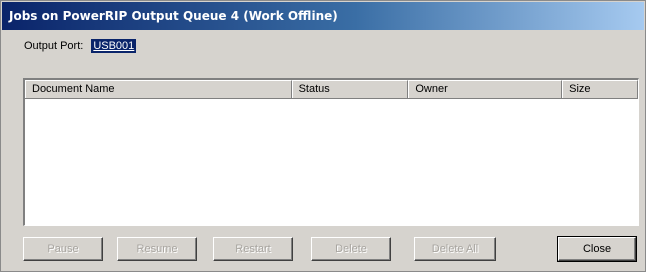  What do you see at coordinates (157, 249) in the screenshot?
I see `resume-button: Resume` at bounding box center [157, 249].